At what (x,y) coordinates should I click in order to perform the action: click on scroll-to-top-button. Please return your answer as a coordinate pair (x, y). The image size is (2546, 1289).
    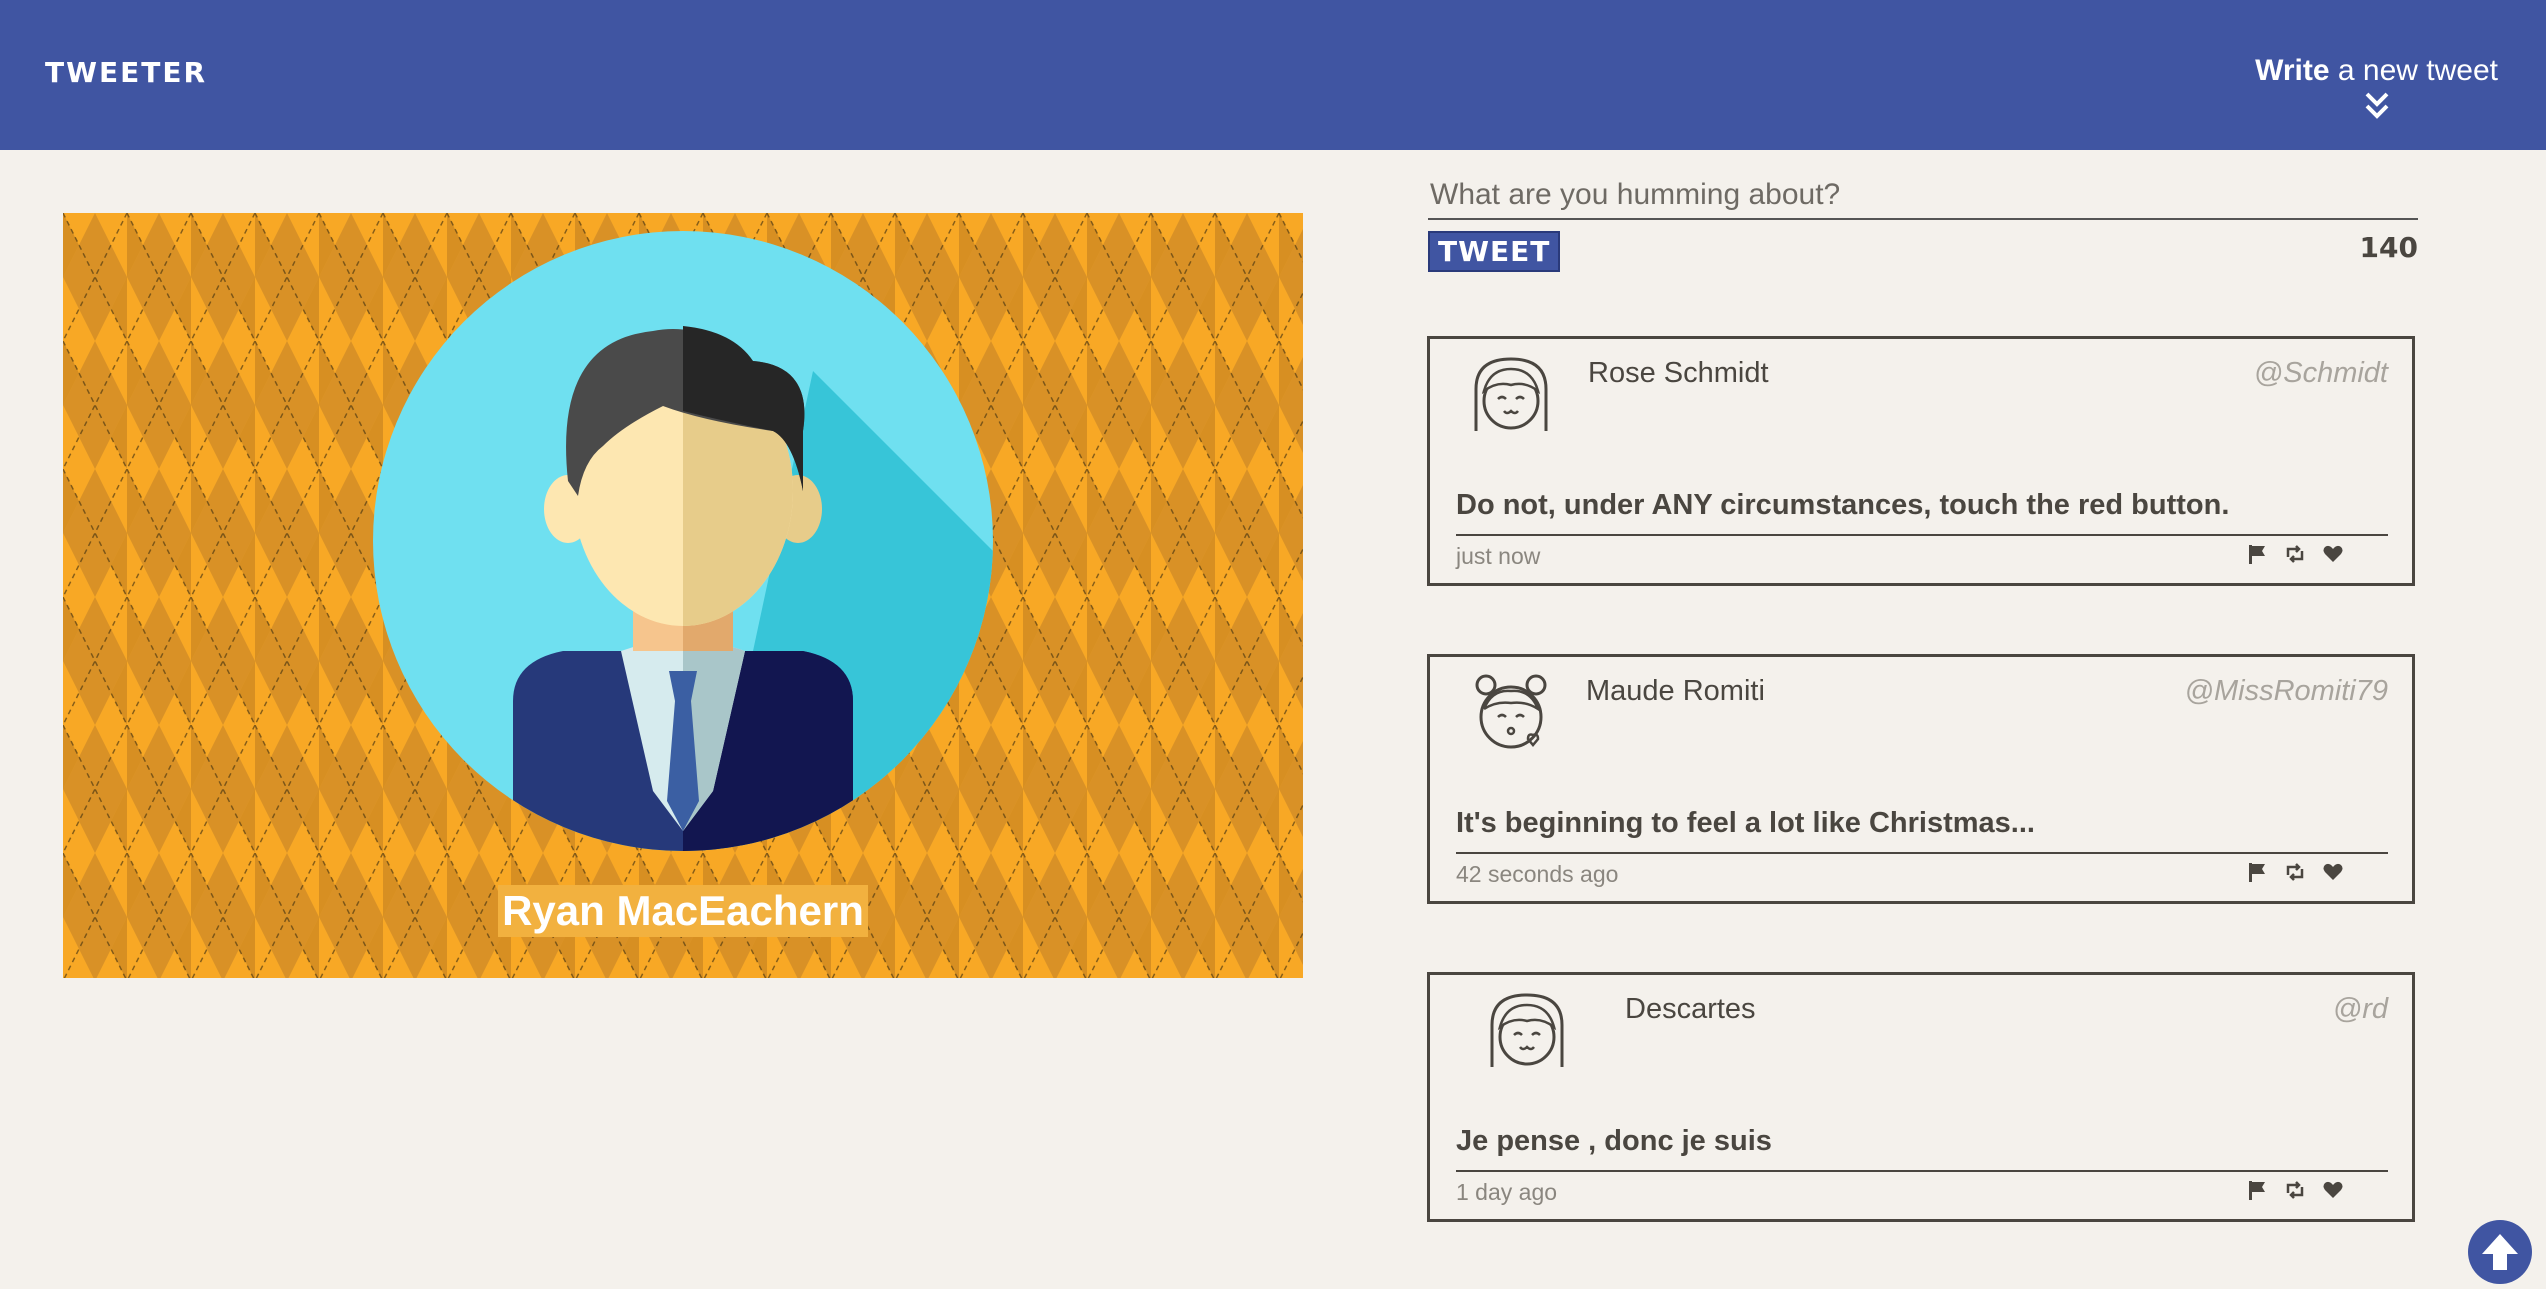
    Looking at the image, I should click on (2500, 1252).